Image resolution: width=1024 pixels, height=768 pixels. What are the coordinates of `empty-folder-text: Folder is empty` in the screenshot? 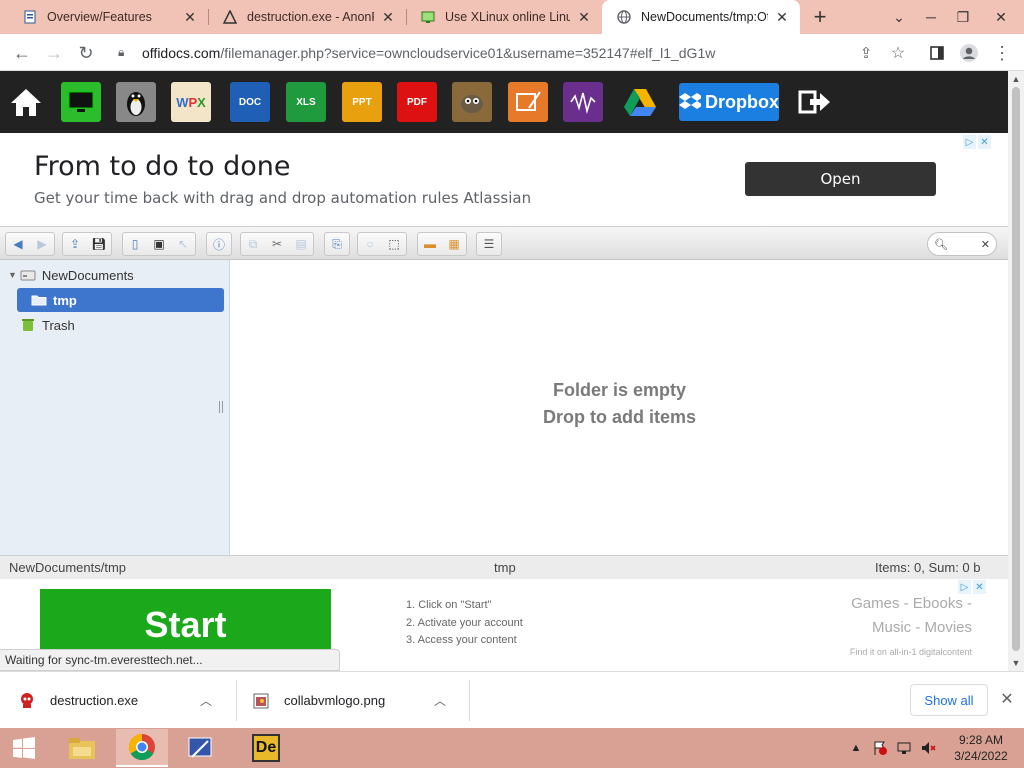 It's located at (619, 390).